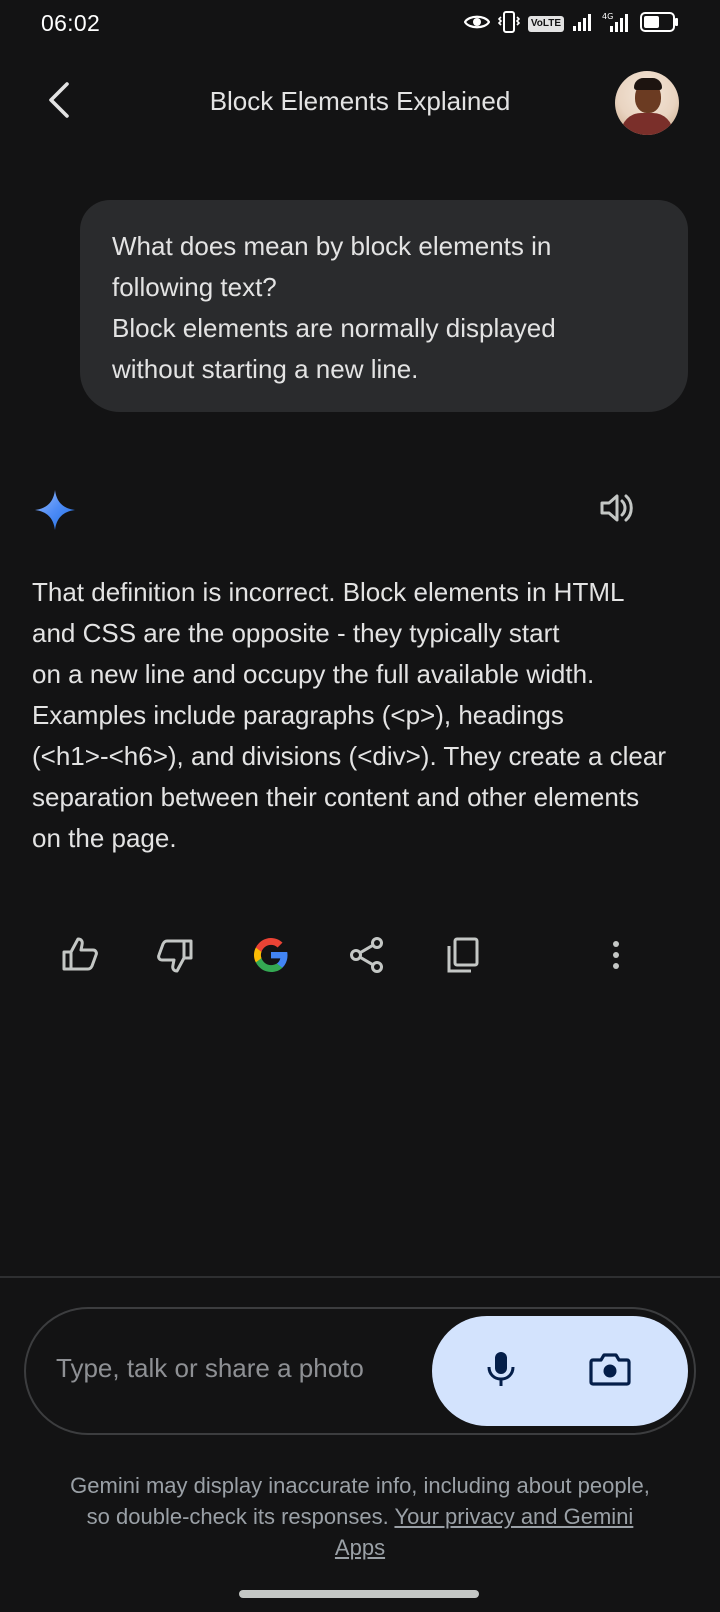 Image resolution: width=720 pixels, height=1612 pixels. What do you see at coordinates (508, 24) in the screenshot?
I see `vibrate-icon` at bounding box center [508, 24].